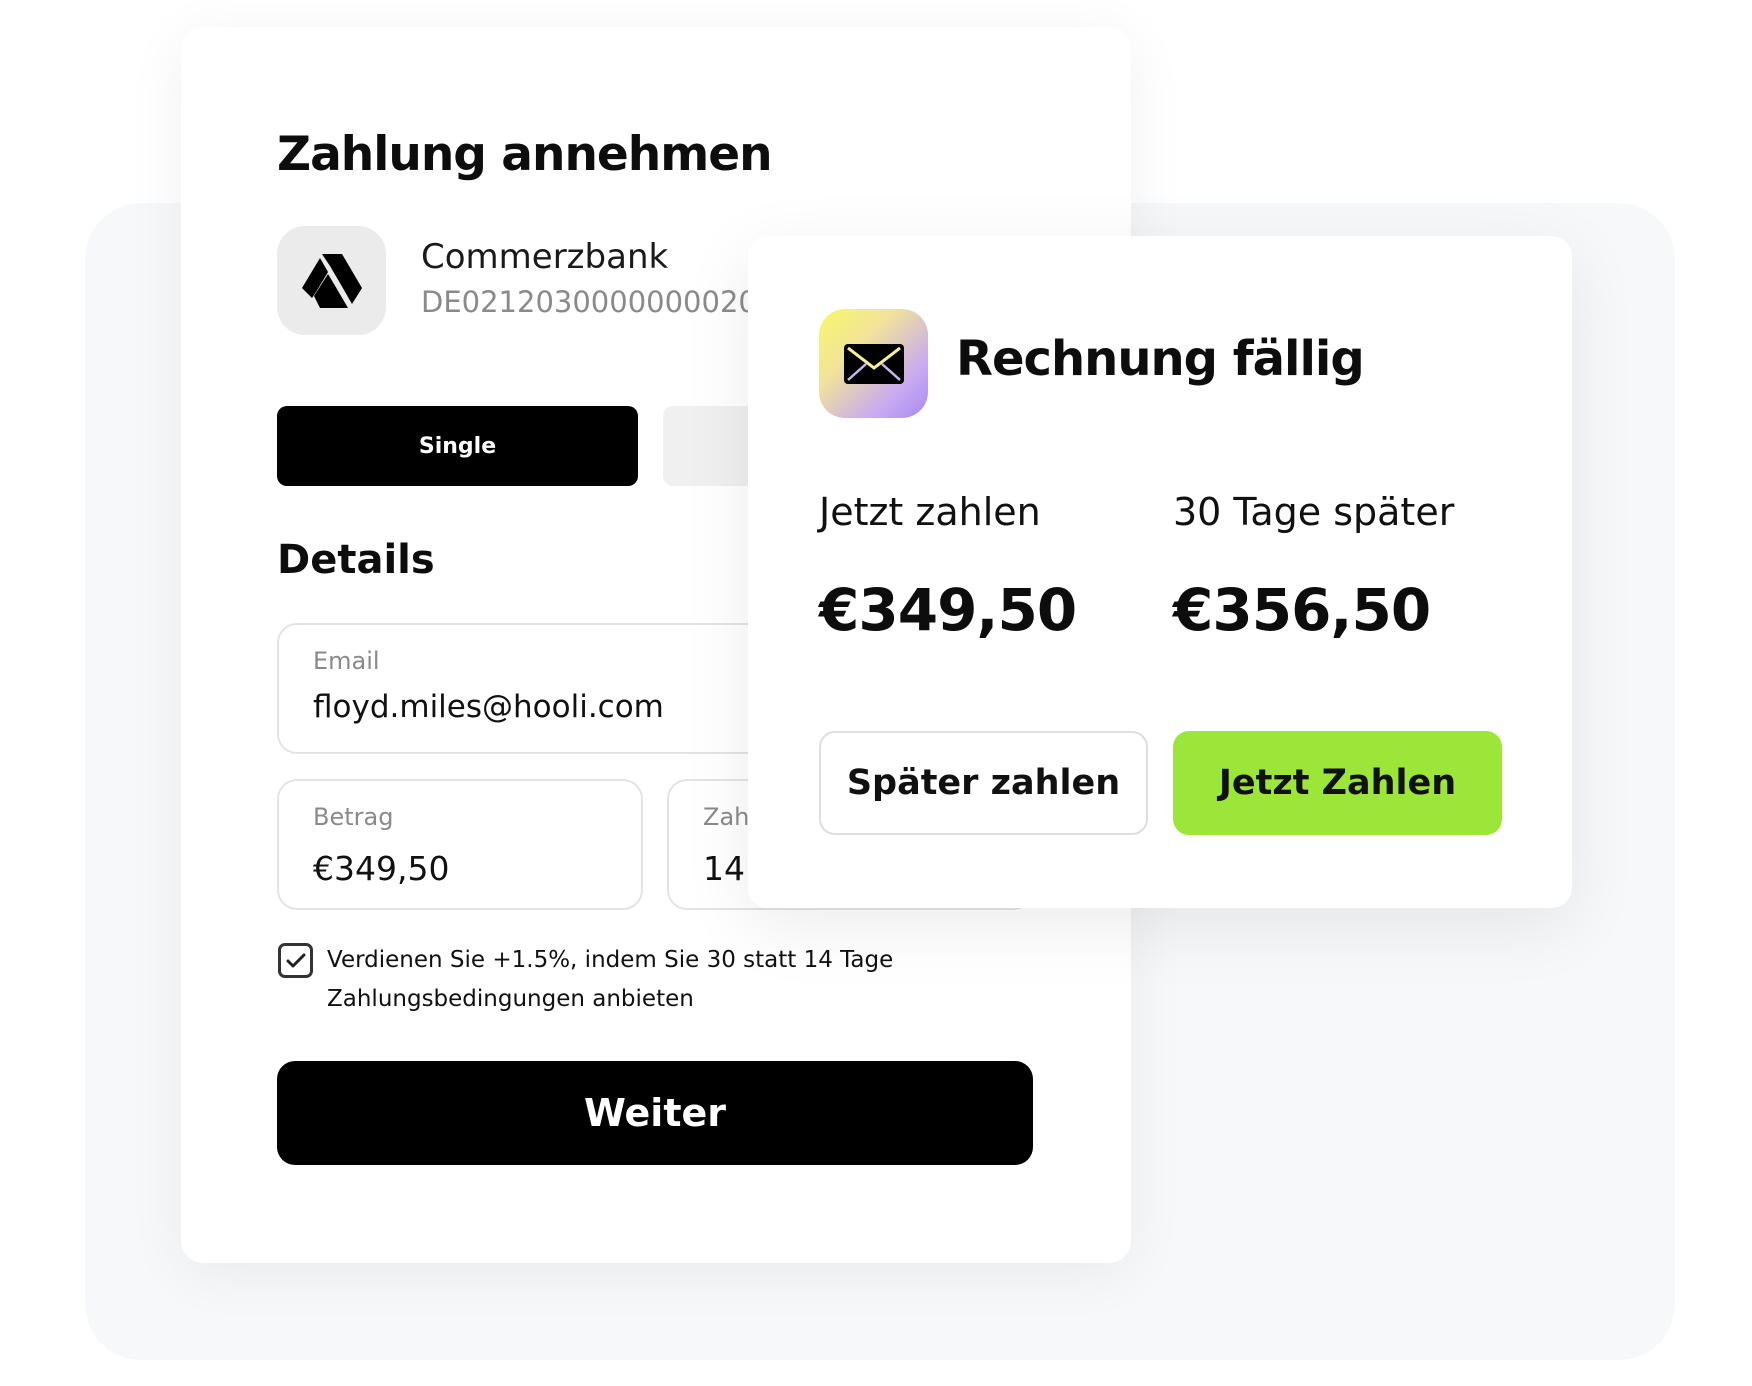 This screenshot has height=1386, width=1752. I want to click on mail-icon, so click(873, 363).